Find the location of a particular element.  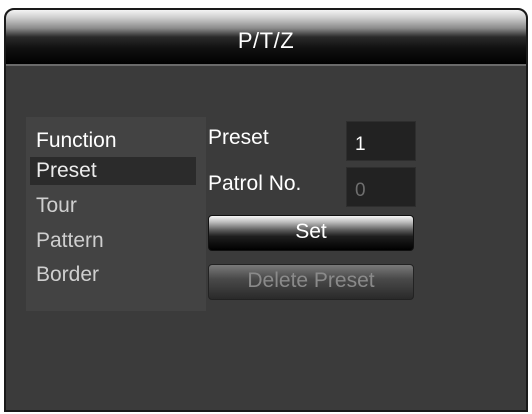

patrol-no-label: Patrol No. is located at coordinates (255, 183).